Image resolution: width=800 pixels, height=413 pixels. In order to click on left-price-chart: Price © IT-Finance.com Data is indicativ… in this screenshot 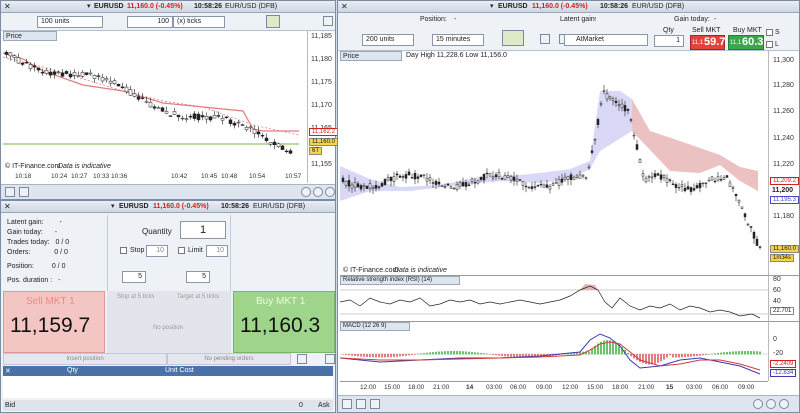, I will do `click(155, 107)`.